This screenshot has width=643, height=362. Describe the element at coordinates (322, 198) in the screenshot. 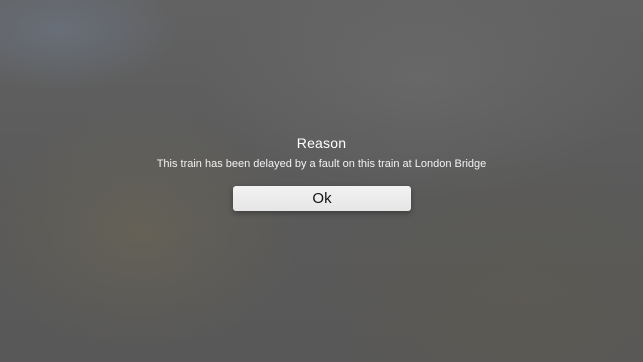

I see `ok-button: Ok` at that location.